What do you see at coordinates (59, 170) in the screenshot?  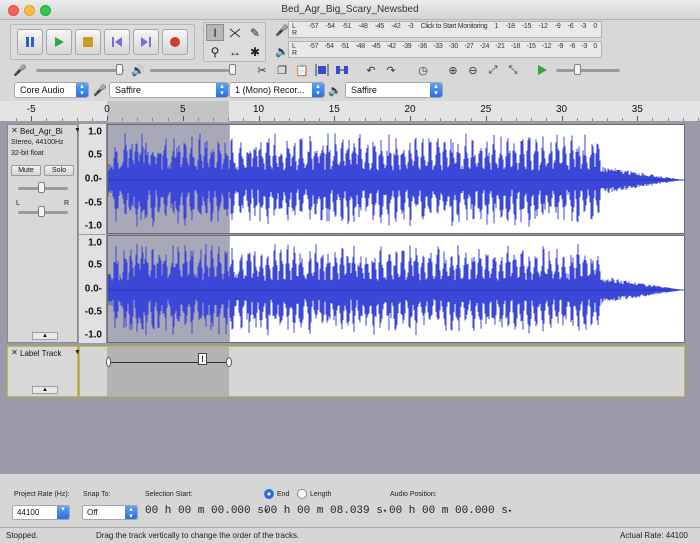 I see `solo-button: Solo` at bounding box center [59, 170].